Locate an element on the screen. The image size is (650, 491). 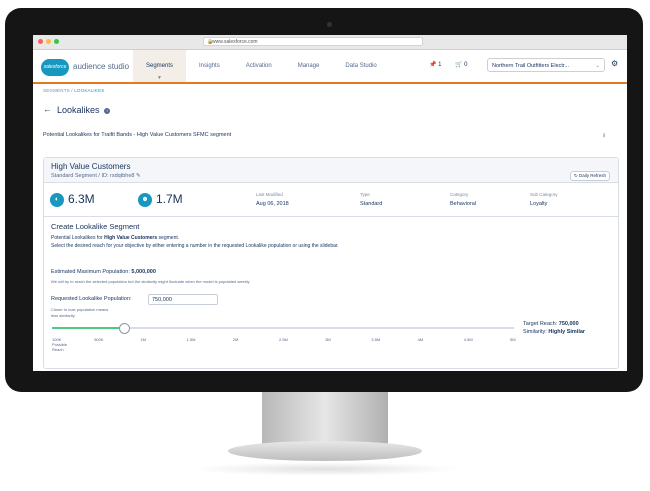
close-dot is located at coordinates (40, 41).